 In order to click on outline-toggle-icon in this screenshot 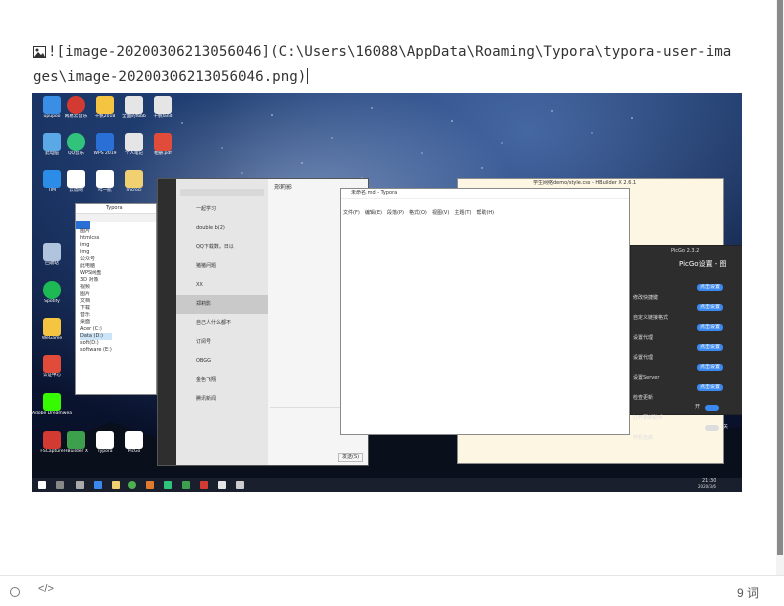, I will do `click(15, 592)`.